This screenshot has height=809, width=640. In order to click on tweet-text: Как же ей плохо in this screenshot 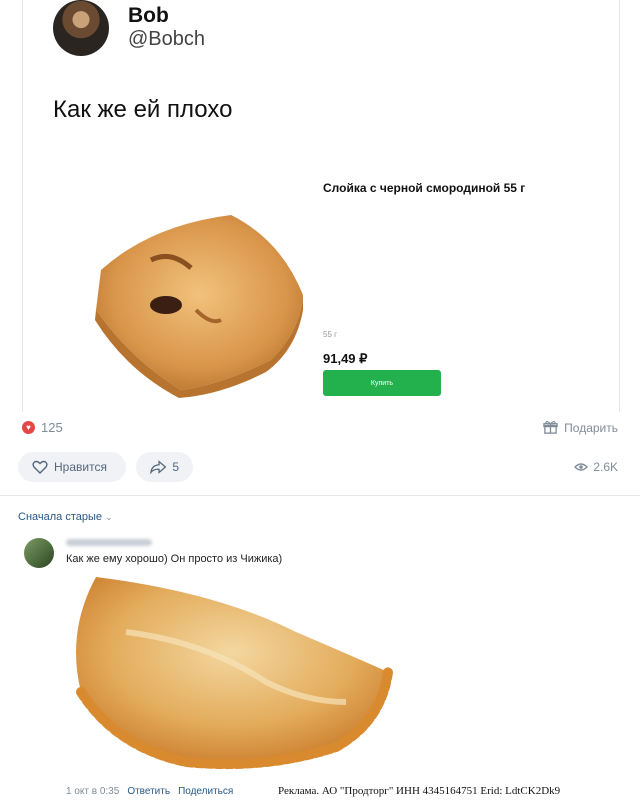, I will do `click(143, 109)`.